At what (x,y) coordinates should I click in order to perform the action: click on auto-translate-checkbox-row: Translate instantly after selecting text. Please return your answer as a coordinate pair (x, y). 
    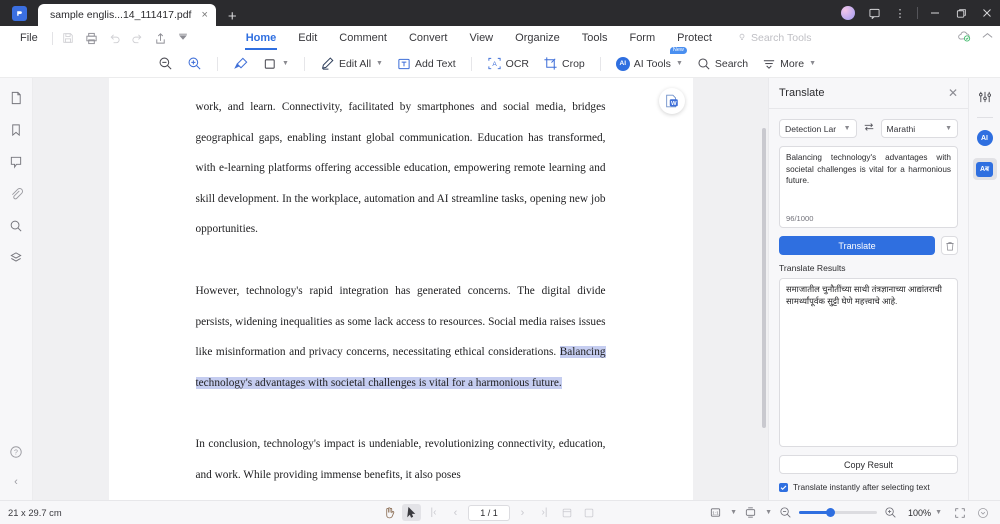
    Looking at the image, I should click on (868, 487).